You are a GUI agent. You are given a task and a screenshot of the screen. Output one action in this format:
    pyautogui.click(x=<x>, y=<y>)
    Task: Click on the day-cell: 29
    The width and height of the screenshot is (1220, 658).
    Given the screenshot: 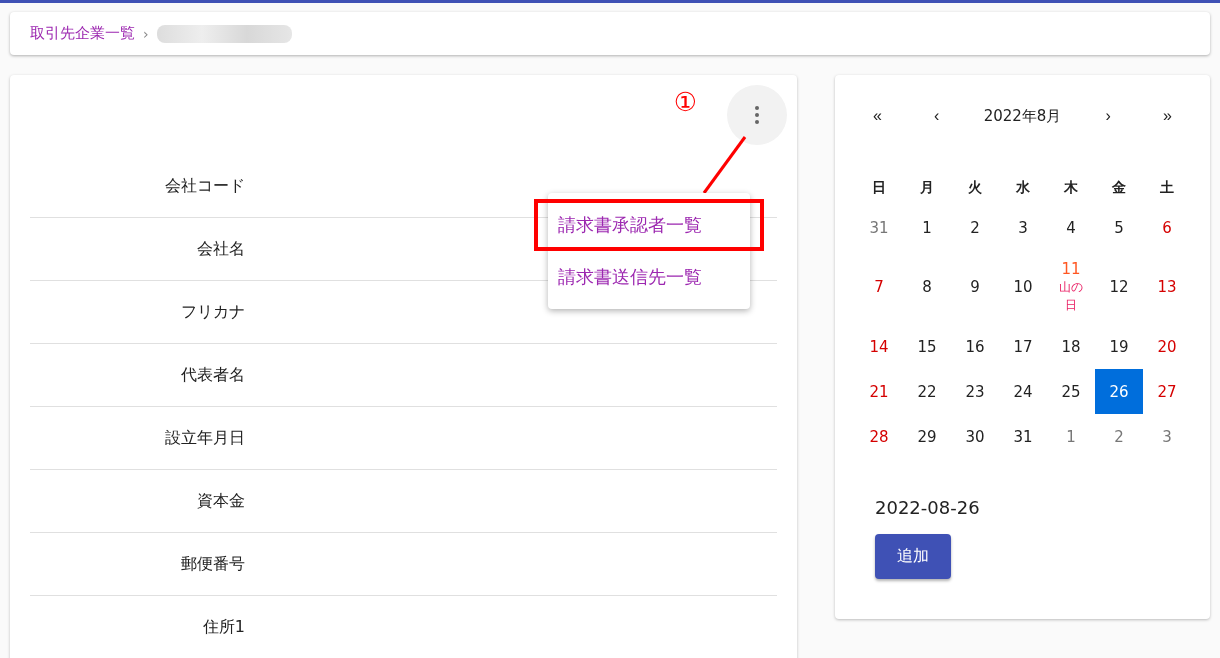 What is the action you would take?
    pyautogui.click(x=927, y=436)
    